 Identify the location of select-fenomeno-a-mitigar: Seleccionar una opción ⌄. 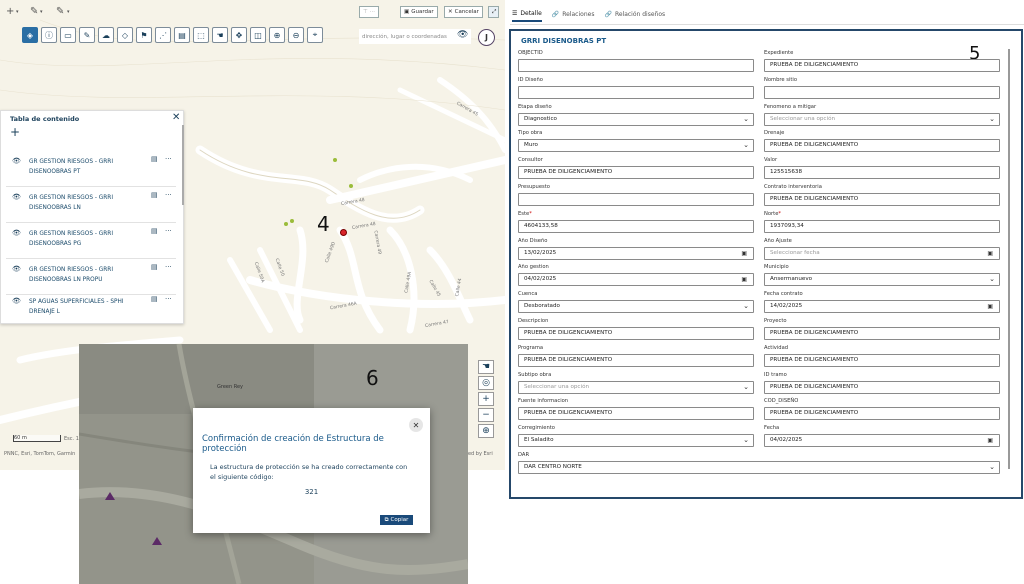
(882, 119).